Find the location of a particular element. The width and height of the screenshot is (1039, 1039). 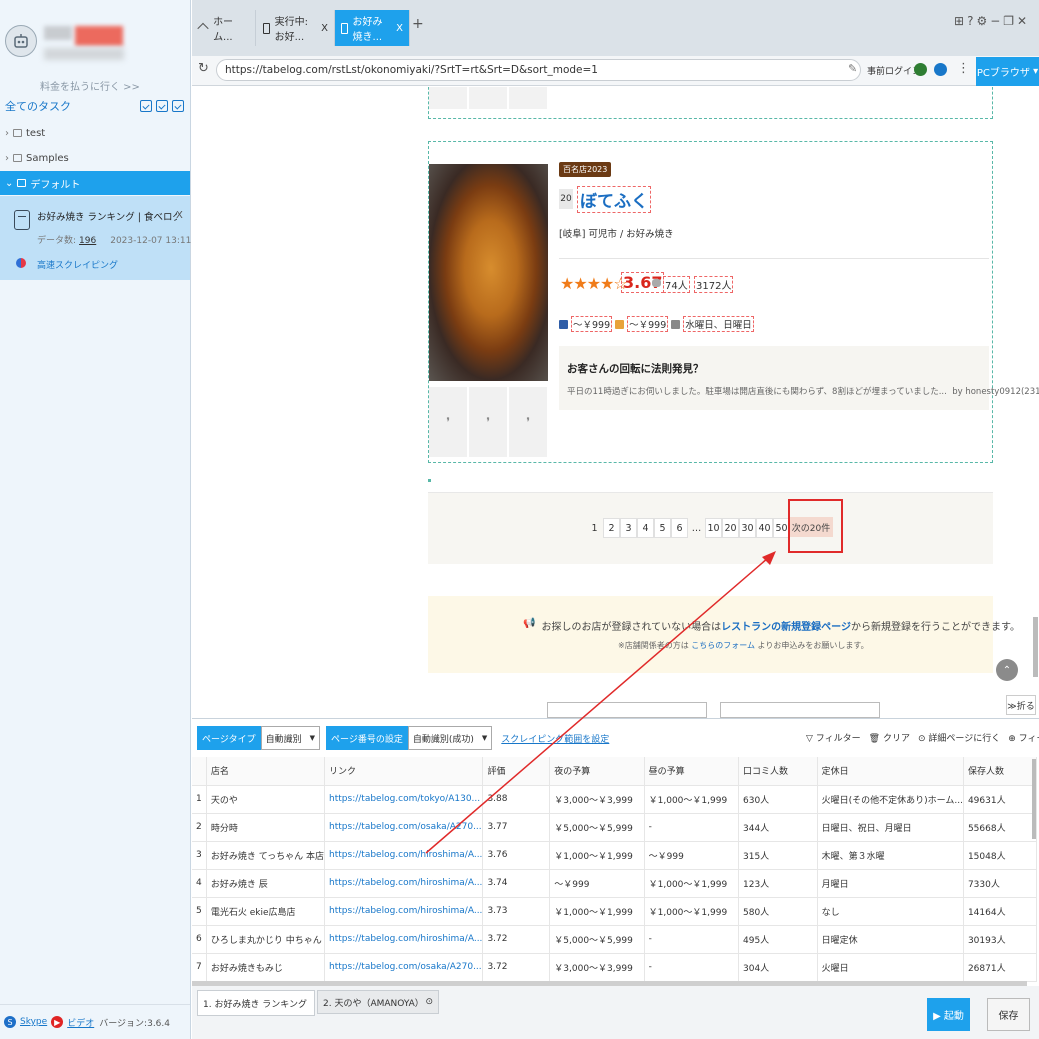

edit-icon: ✎ is located at coordinates (852, 68).